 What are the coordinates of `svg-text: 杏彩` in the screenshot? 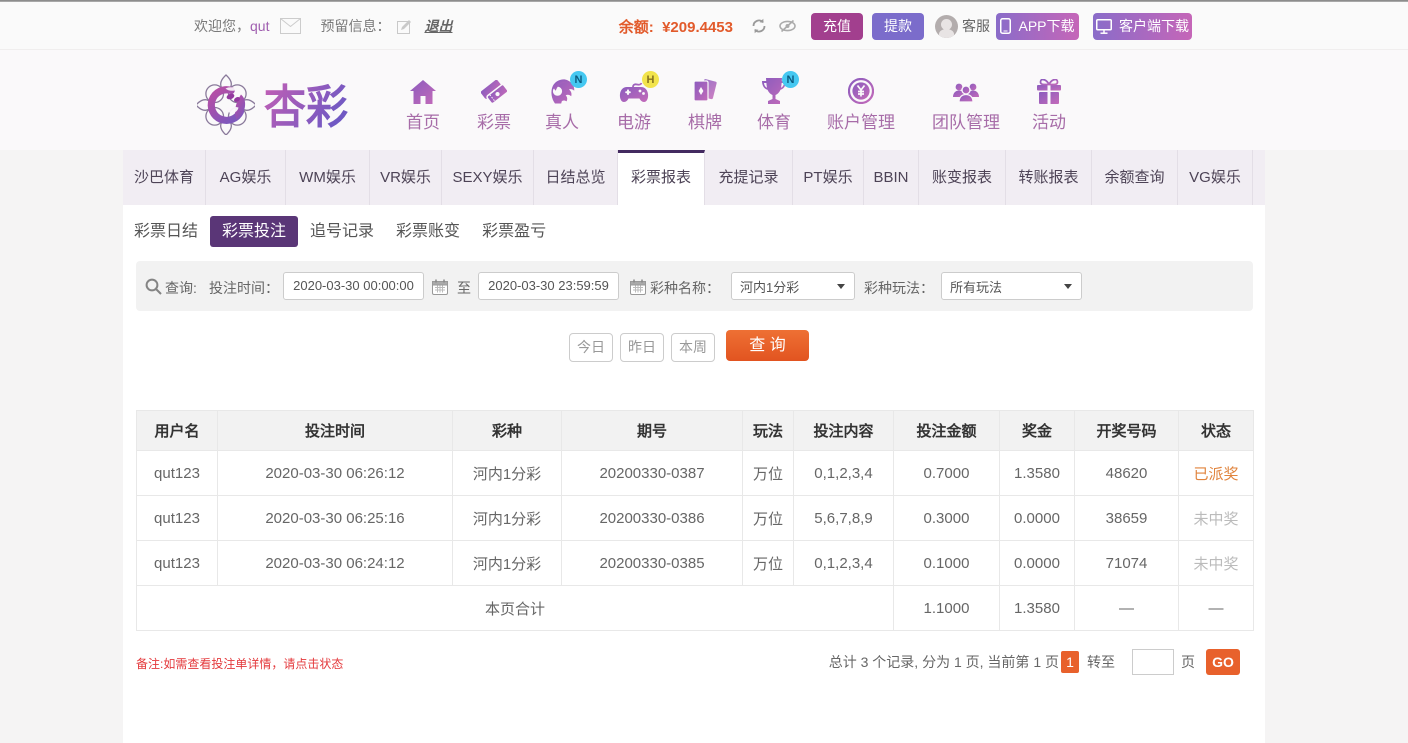 It's located at (306, 107).